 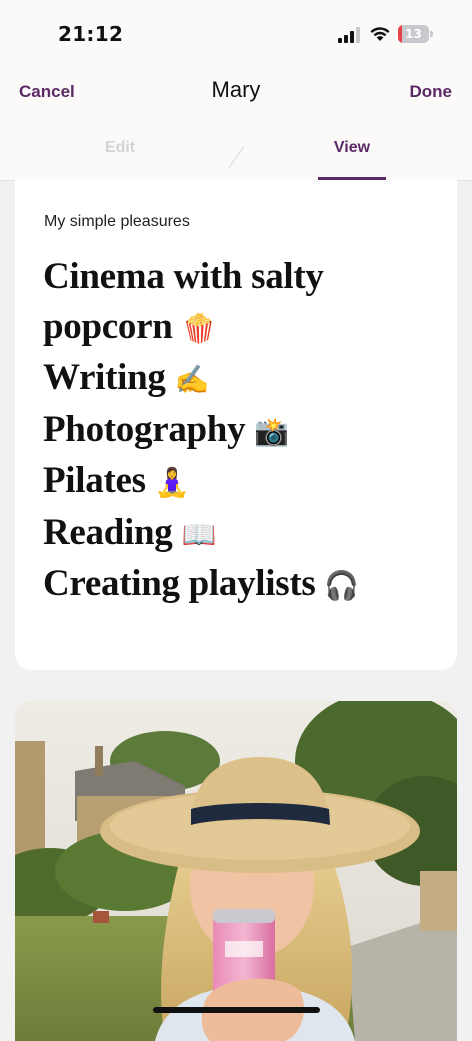 I want to click on list-item: Reading 📖, so click(x=248, y=534).